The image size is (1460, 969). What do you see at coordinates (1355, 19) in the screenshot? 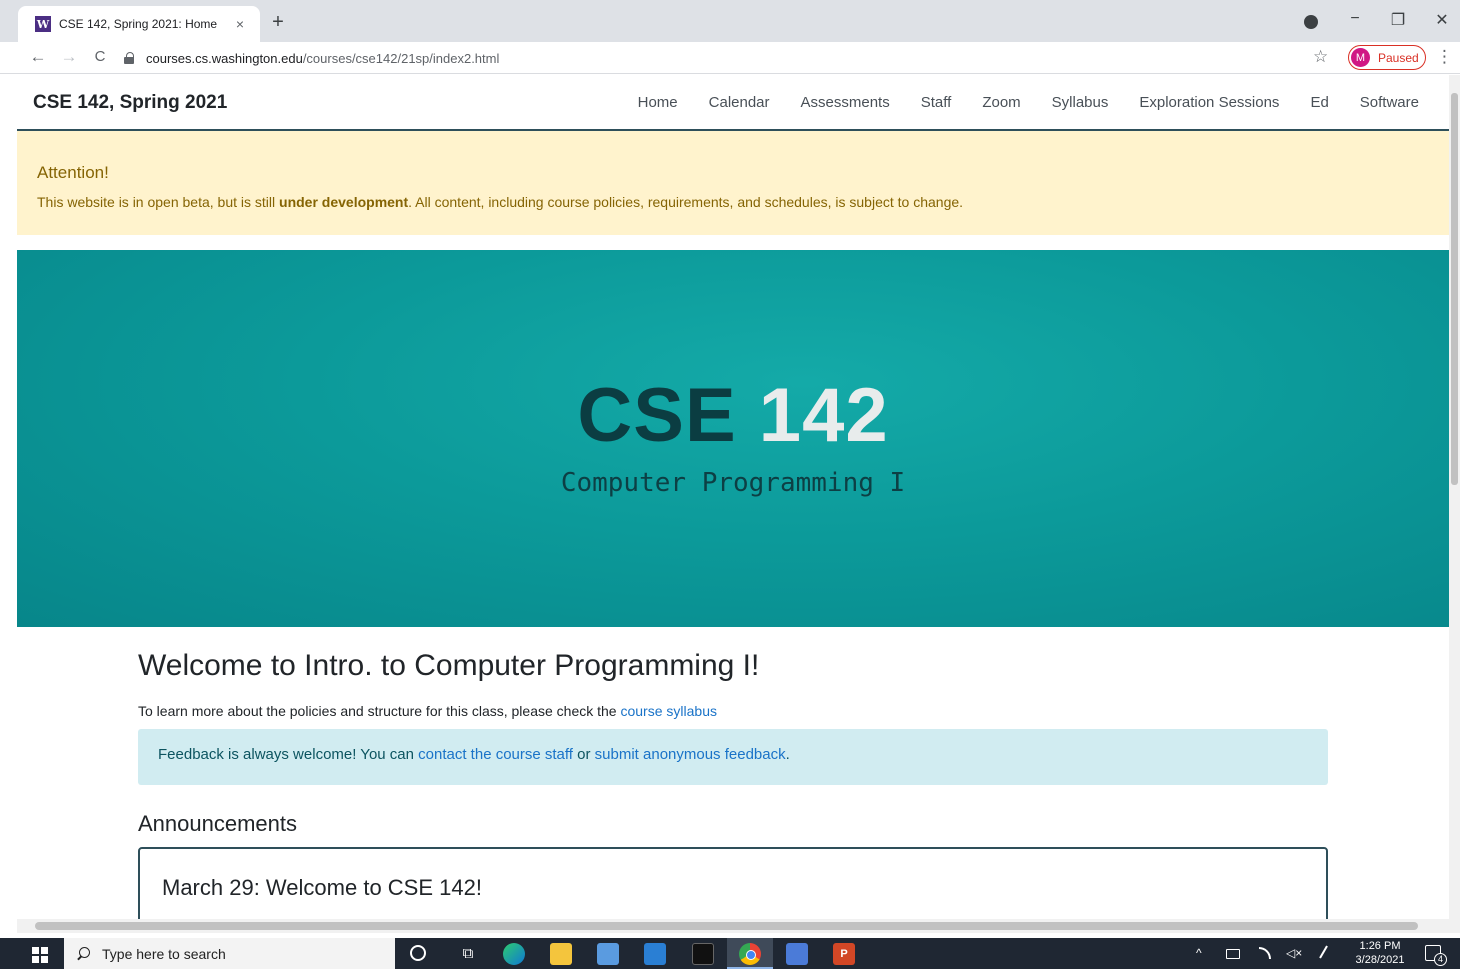
I see `minimize-button: −` at bounding box center [1355, 19].